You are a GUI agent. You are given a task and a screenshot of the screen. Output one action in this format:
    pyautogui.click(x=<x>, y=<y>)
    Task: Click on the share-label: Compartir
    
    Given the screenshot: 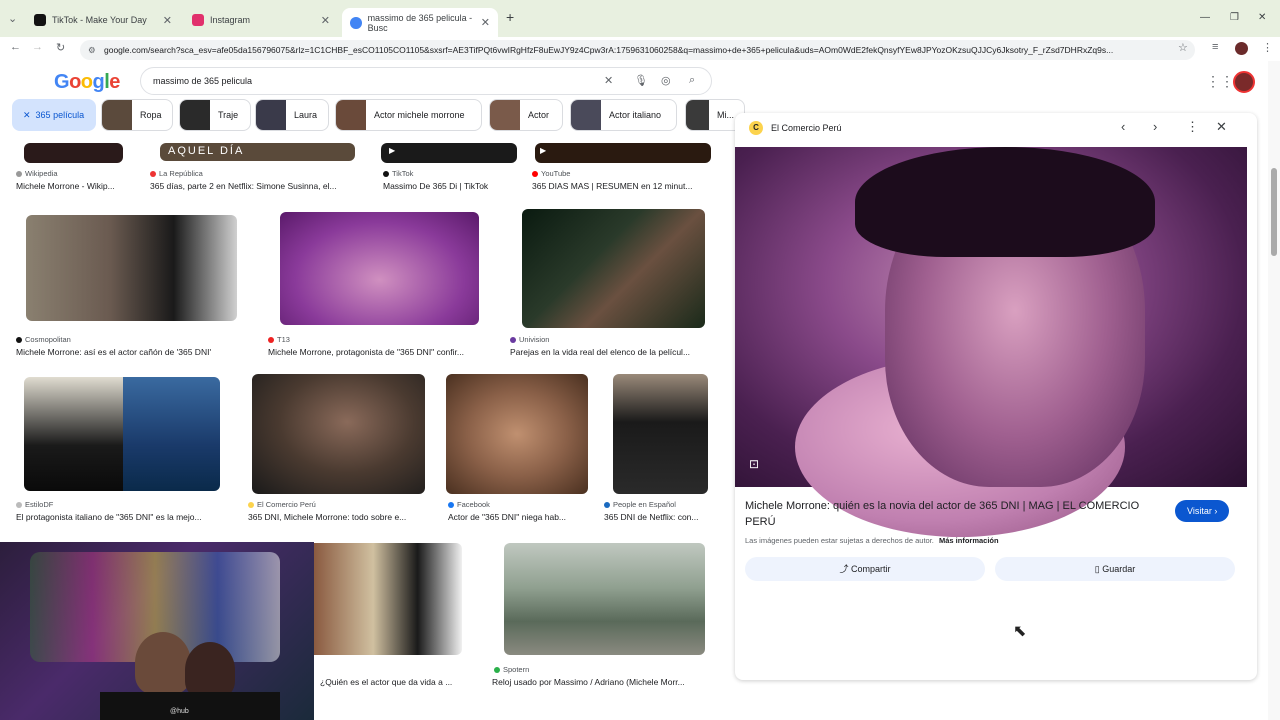 What is the action you would take?
    pyautogui.click(x=871, y=569)
    